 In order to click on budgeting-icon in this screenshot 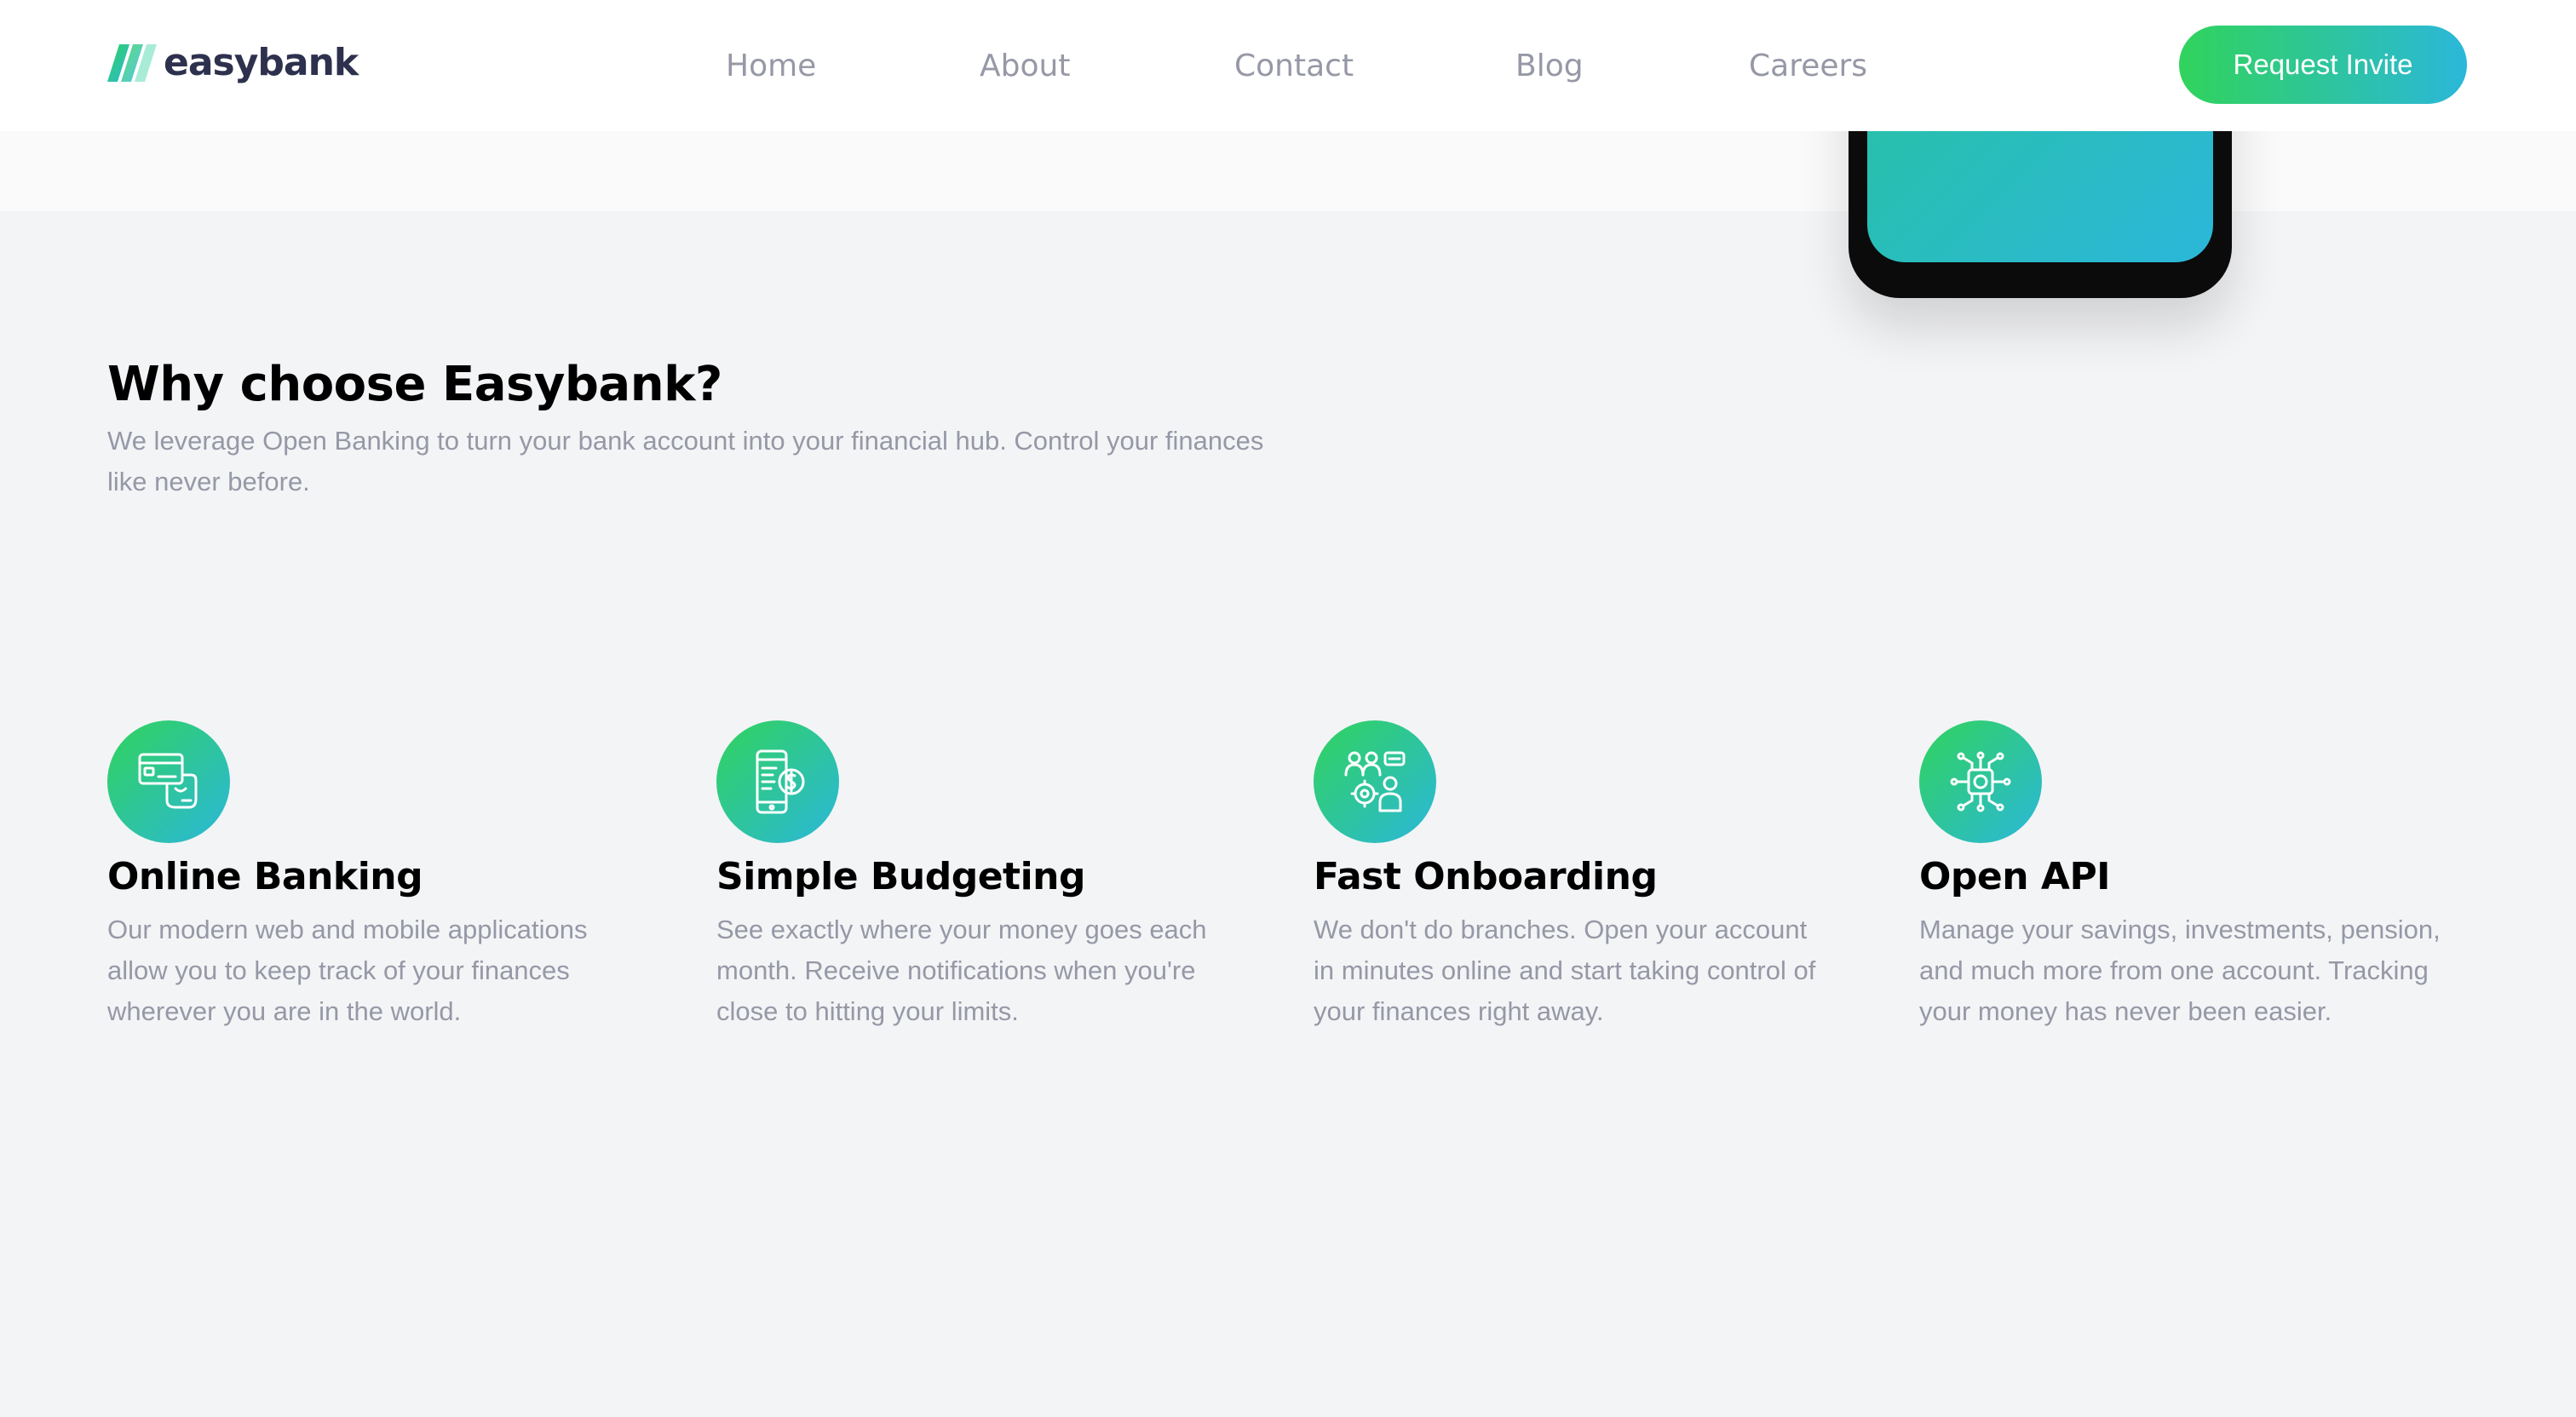, I will do `click(777, 781)`.